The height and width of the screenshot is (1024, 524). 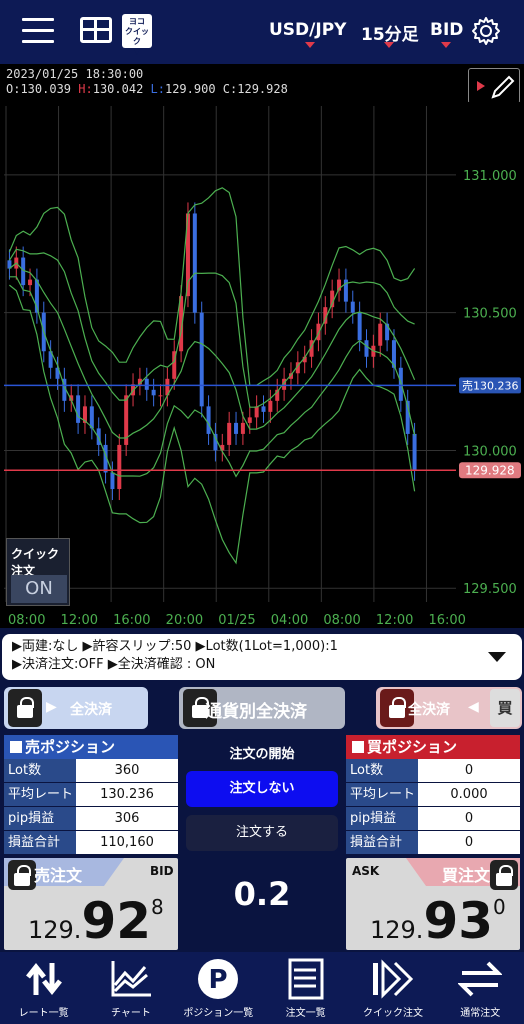 I want to click on x-tick-label: 04:00, so click(x=289, y=620).